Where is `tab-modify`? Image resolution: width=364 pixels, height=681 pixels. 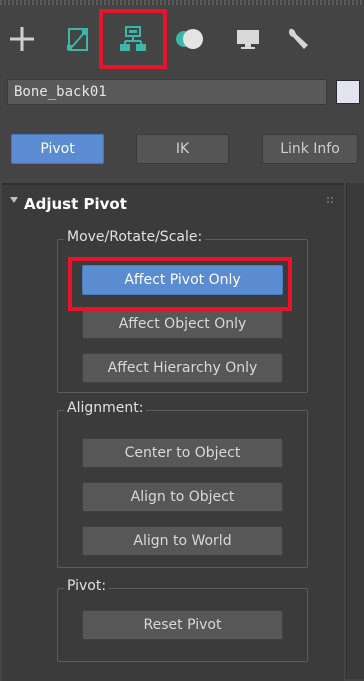
tab-modify is located at coordinates (78, 39).